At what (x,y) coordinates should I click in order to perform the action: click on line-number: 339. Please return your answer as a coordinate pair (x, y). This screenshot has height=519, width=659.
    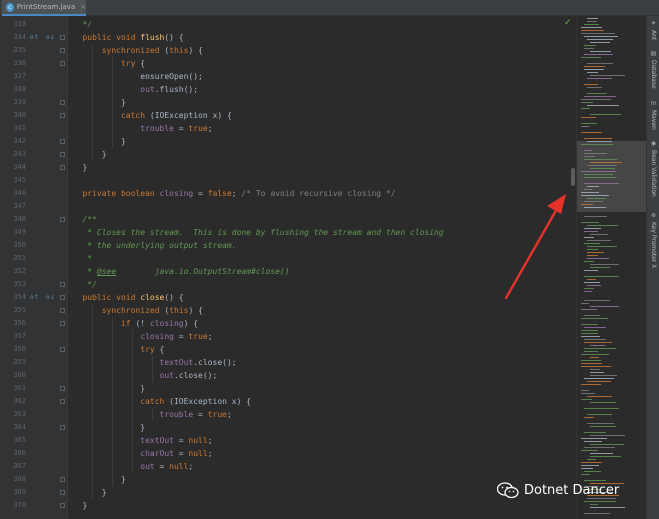
    Looking at the image, I should click on (15, 102).